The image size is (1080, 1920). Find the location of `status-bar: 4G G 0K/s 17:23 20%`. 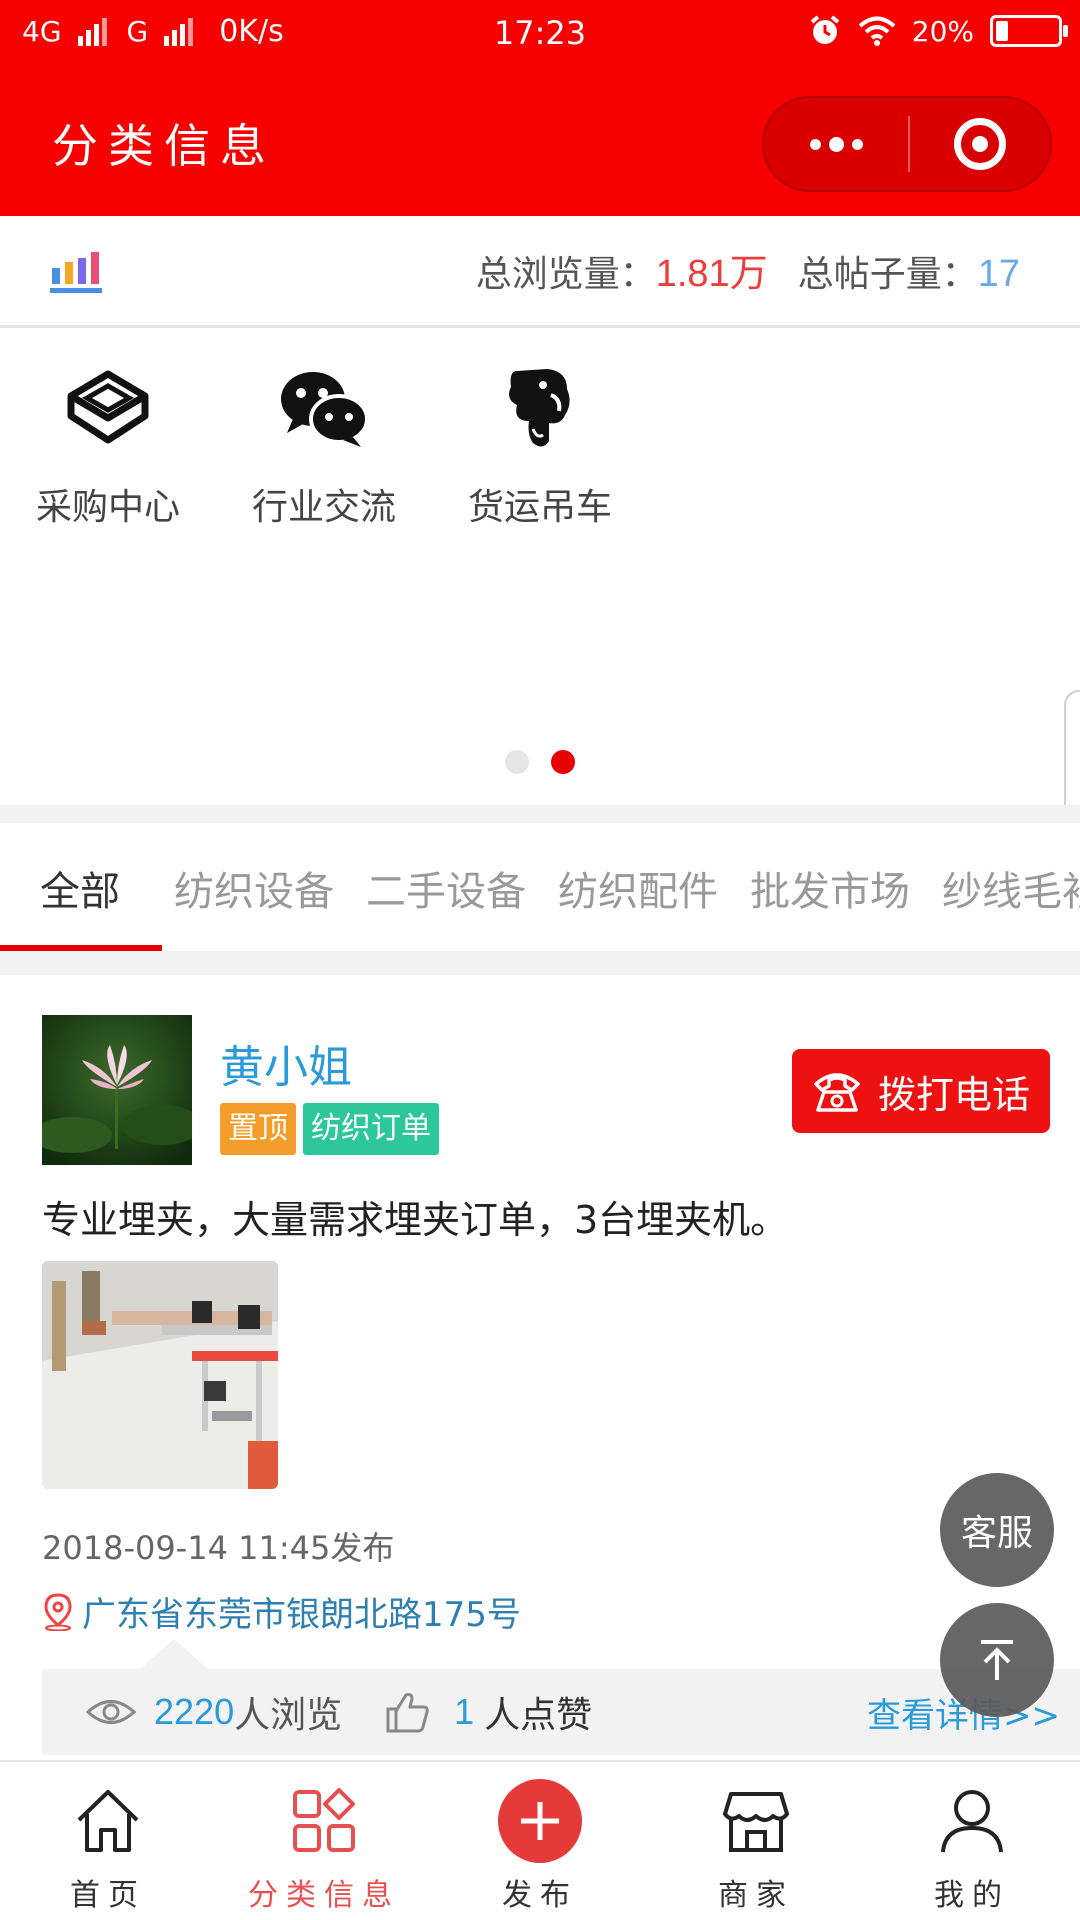

status-bar: 4G G 0K/s 17:23 20% is located at coordinates (540, 36).